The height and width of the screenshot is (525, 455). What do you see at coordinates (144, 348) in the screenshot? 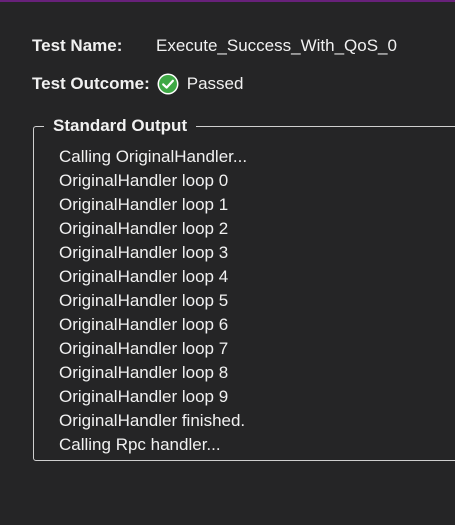
I see `output-line: OriginalHandler loop 7` at bounding box center [144, 348].